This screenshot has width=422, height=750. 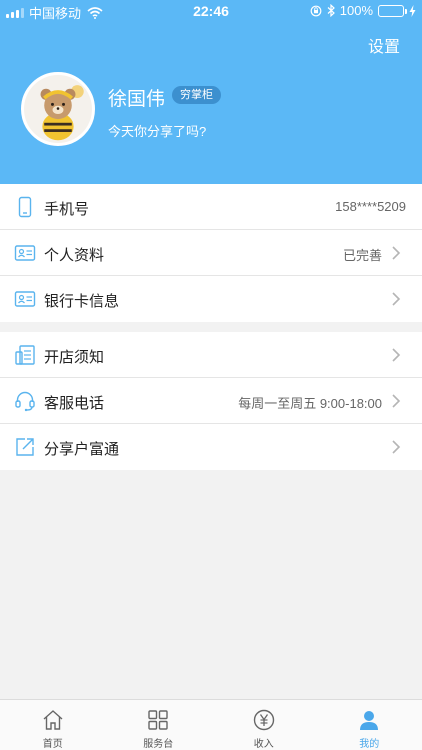 What do you see at coordinates (67, 209) in the screenshot?
I see `phone-label: 手机号` at bounding box center [67, 209].